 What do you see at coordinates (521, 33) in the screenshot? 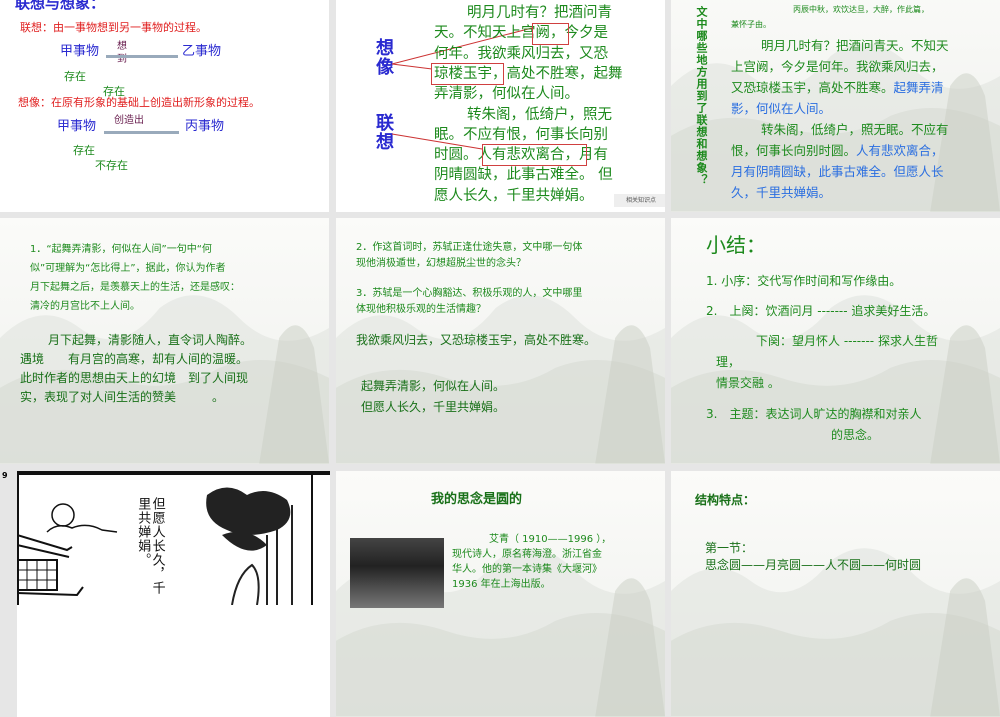
I see `poem-line: 天。不知天上宫阙，今夕是` at bounding box center [521, 33].